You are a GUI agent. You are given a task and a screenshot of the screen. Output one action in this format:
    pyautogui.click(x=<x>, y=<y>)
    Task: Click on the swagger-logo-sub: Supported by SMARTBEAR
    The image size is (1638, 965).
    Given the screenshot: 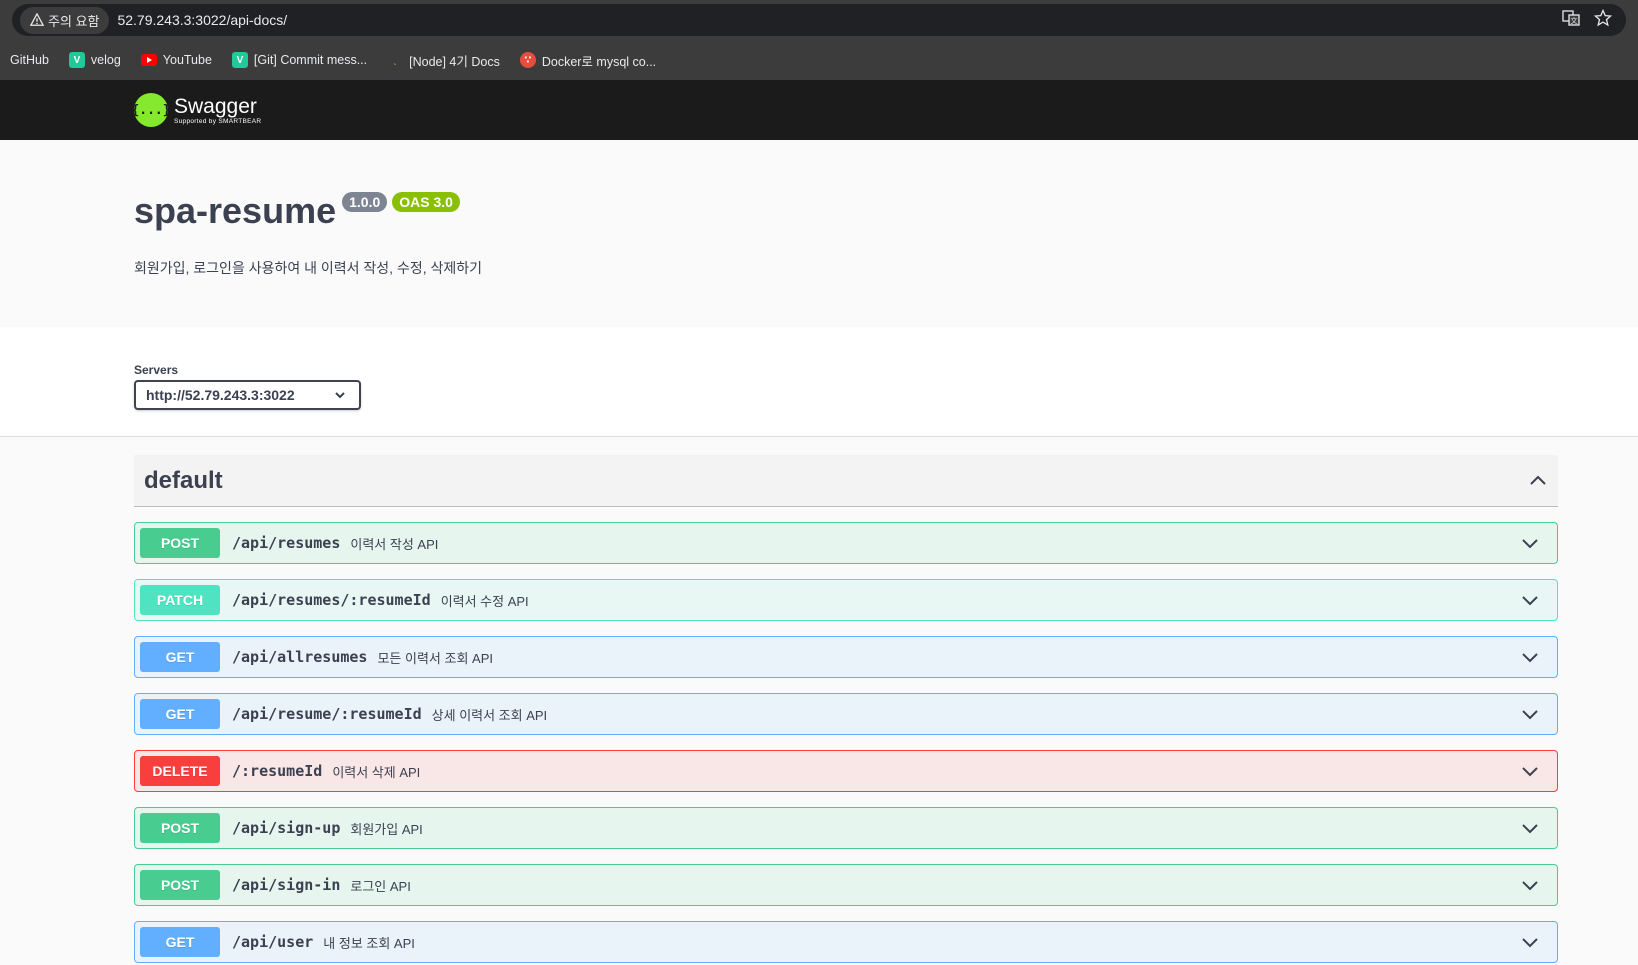 What is the action you would take?
    pyautogui.click(x=218, y=121)
    